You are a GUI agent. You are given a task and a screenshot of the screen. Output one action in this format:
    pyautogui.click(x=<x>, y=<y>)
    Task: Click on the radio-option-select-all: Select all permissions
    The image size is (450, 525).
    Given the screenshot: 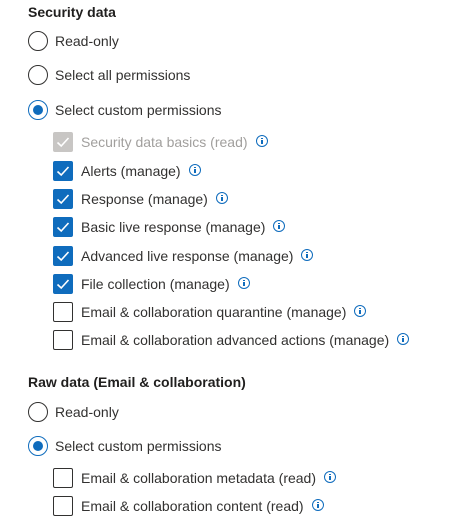 What is the action you would take?
    pyautogui.click(x=109, y=75)
    